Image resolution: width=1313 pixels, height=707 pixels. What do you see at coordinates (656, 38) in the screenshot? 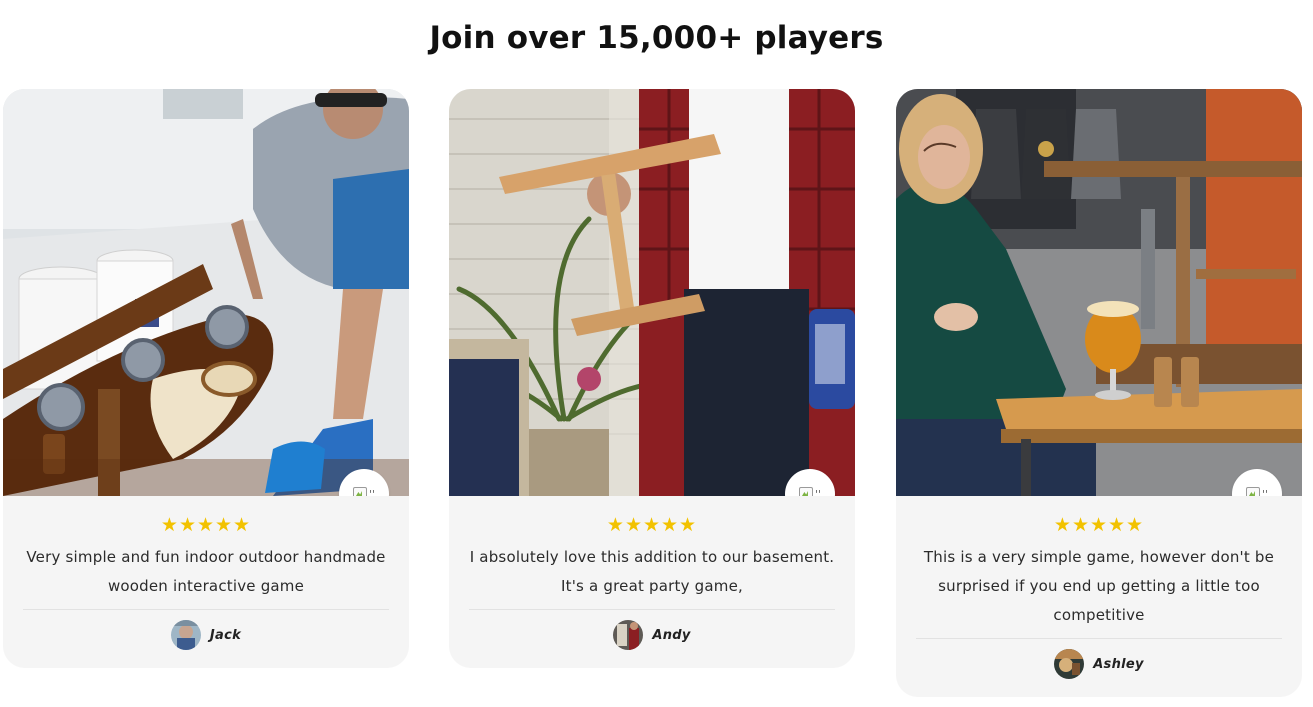
I see `section-title: Join over 15,000+ players` at bounding box center [656, 38].